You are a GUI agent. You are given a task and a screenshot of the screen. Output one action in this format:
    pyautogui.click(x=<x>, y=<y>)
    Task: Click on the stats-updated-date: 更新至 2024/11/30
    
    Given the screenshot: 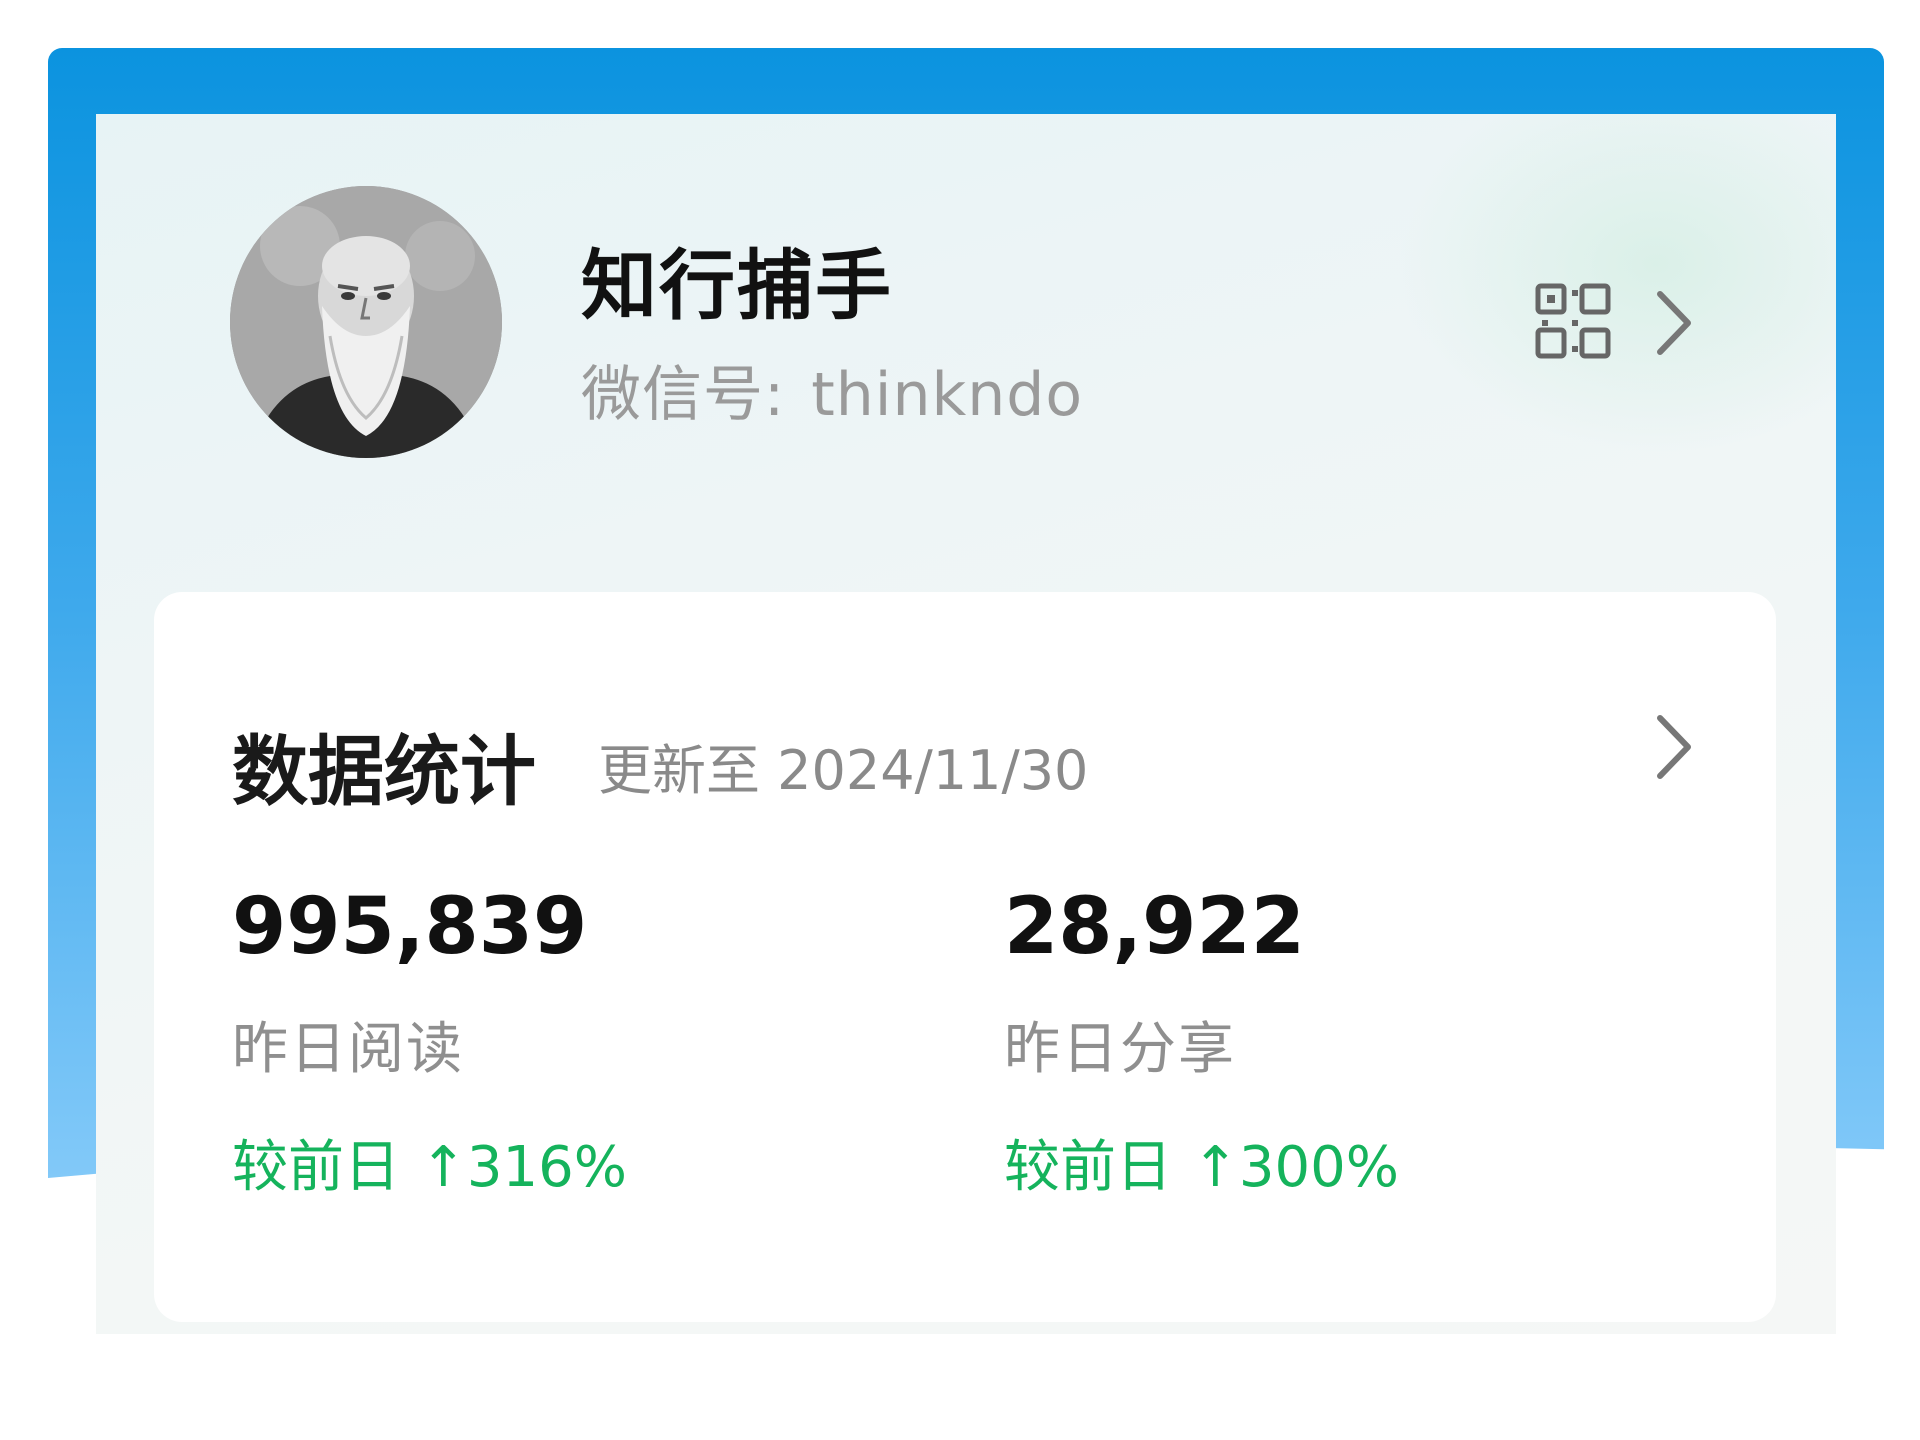 What is the action you would take?
    pyautogui.click(x=843, y=770)
    